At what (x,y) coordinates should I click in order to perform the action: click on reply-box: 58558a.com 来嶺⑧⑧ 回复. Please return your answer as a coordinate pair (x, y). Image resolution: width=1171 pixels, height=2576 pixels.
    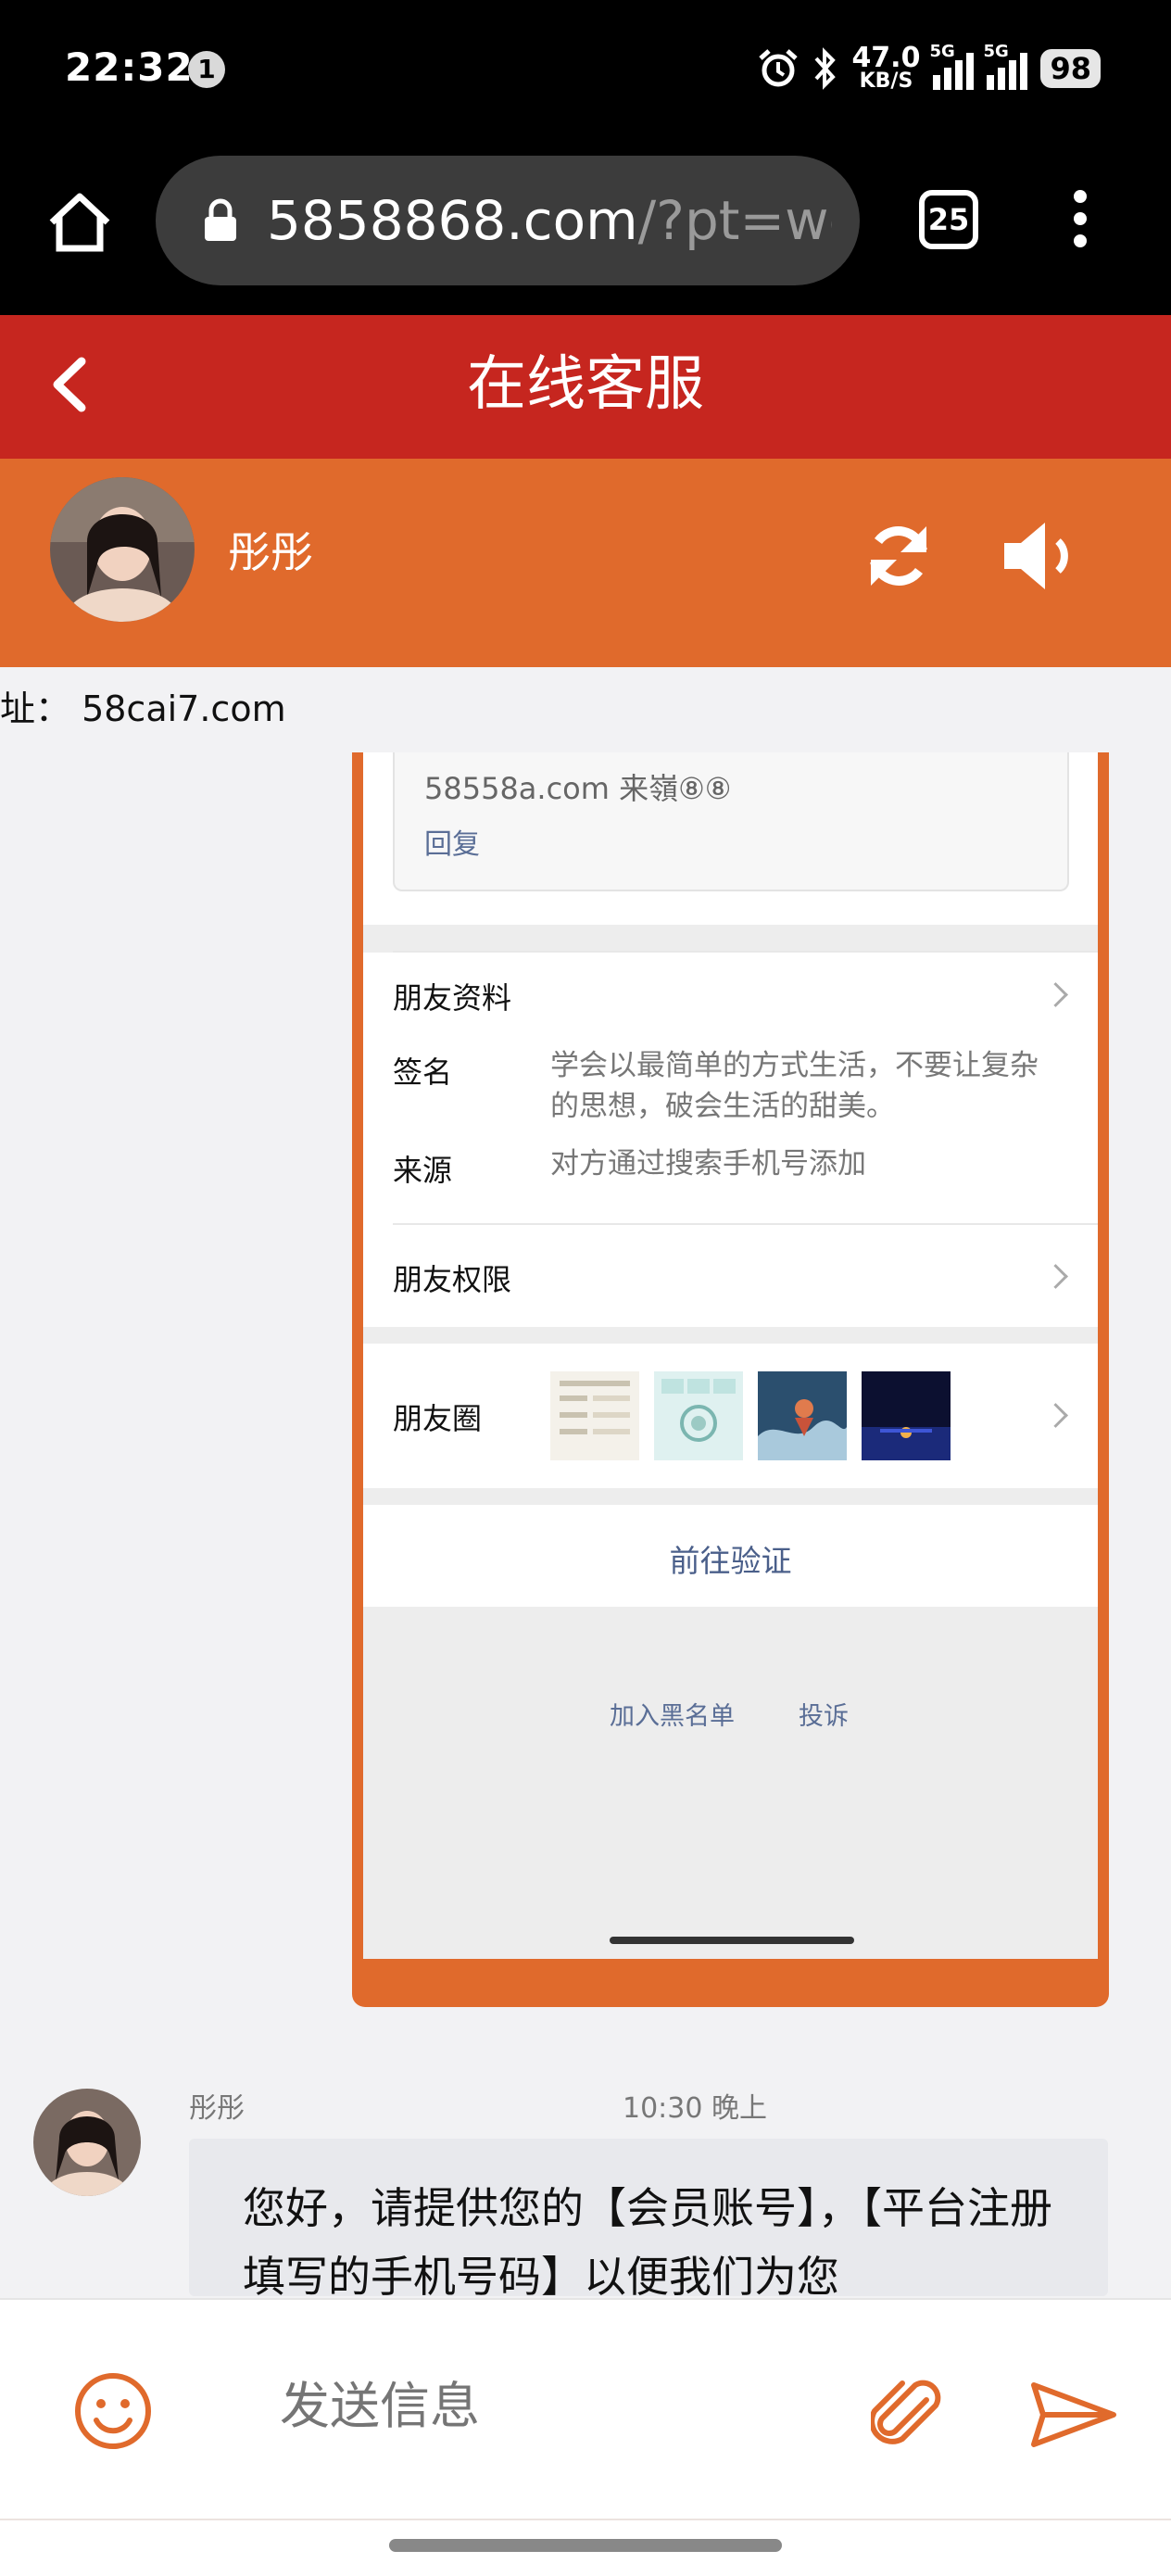
    Looking at the image, I should click on (731, 822).